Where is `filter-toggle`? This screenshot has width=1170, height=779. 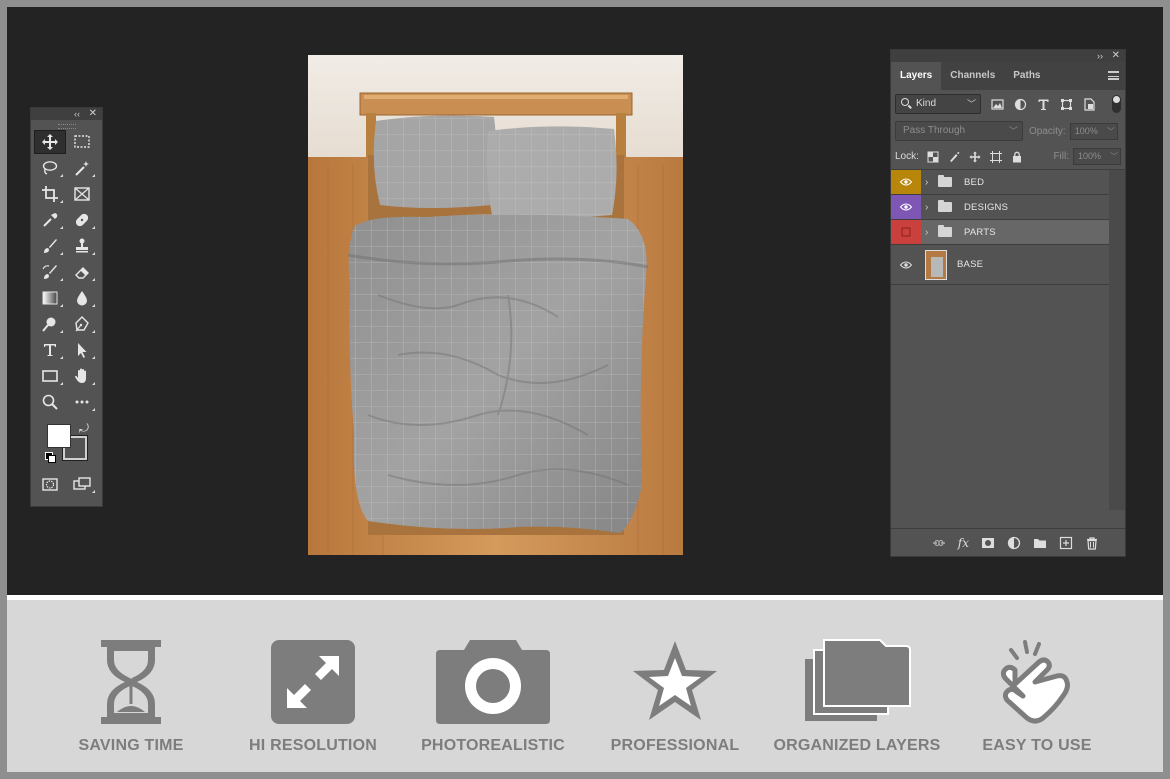 filter-toggle is located at coordinates (1116, 104).